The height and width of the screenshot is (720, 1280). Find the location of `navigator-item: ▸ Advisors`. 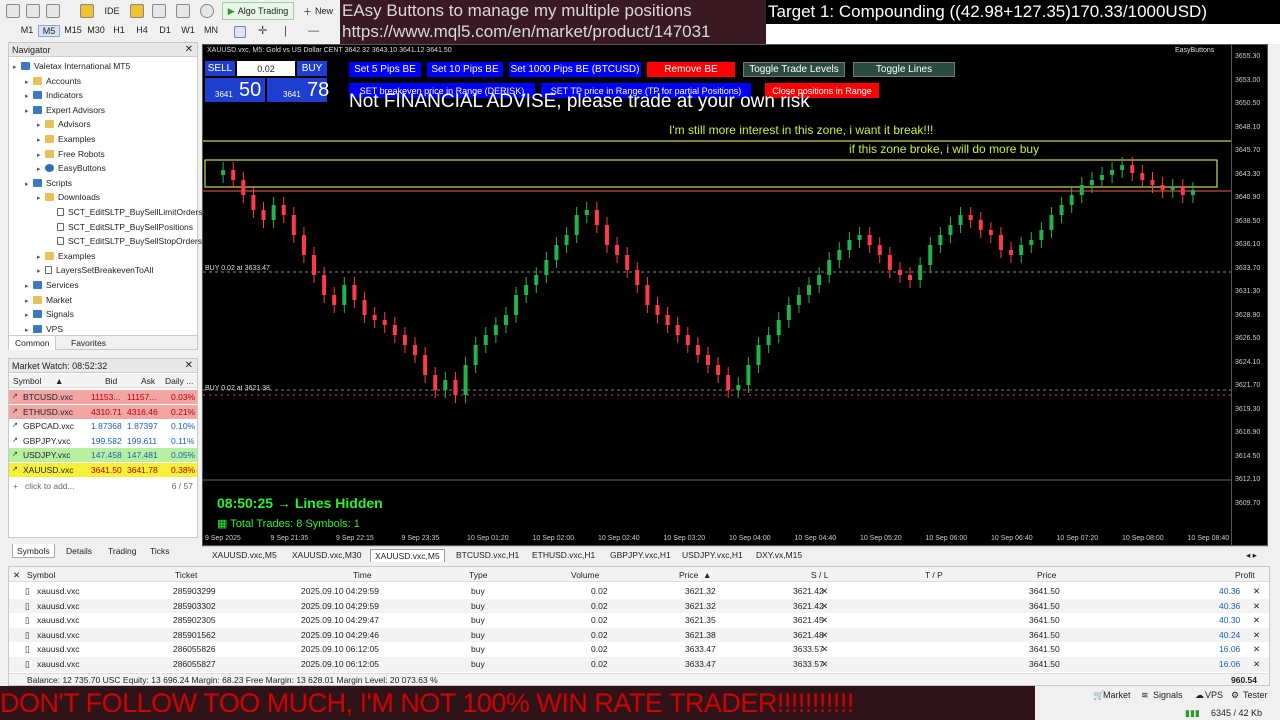

navigator-item: ▸ Advisors is located at coordinates (64, 124).